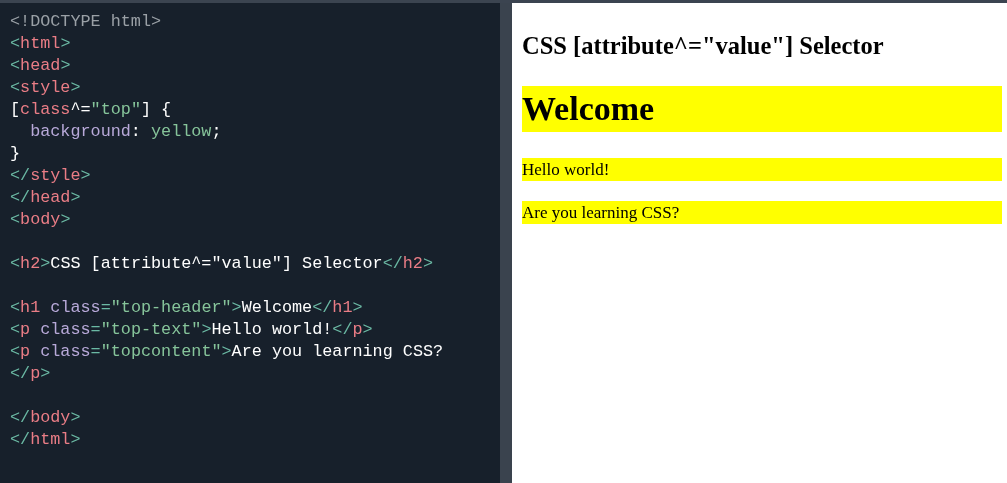  Describe the element at coordinates (187, 308) in the screenshot. I see `code-line: <h1 class="top-header">Welcome</h1>` at that location.